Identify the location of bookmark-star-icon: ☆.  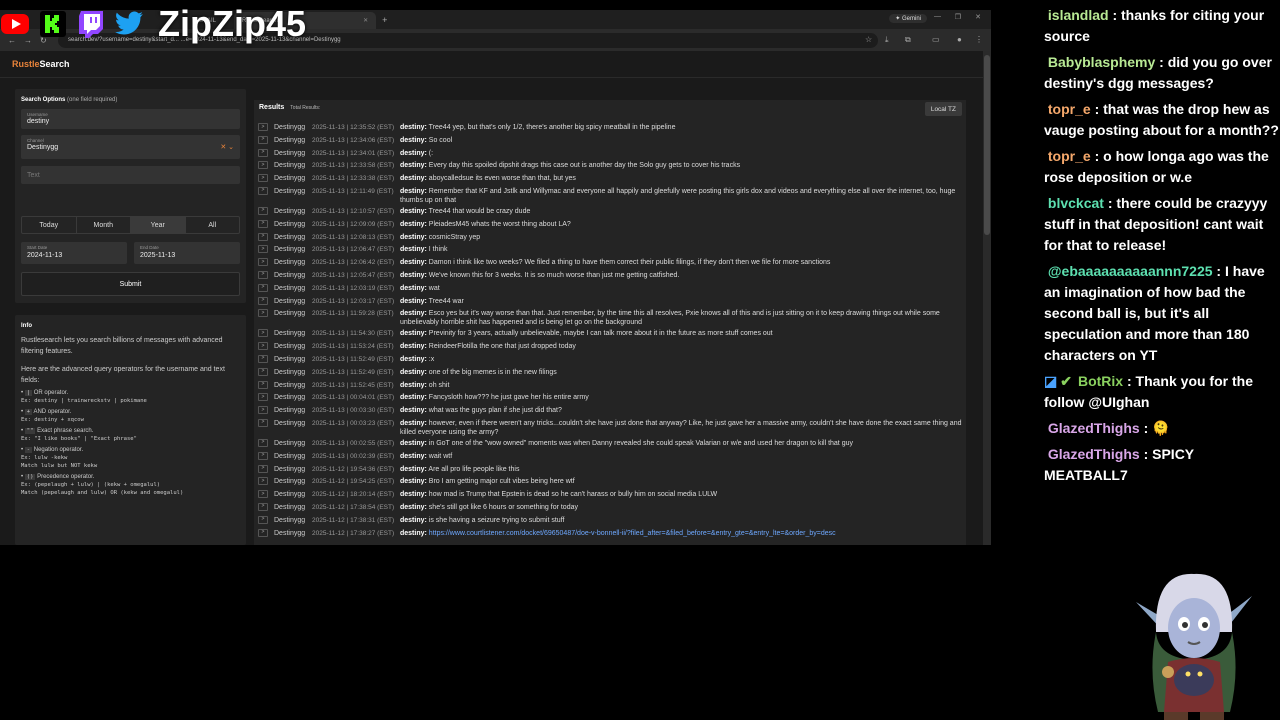
(868, 39).